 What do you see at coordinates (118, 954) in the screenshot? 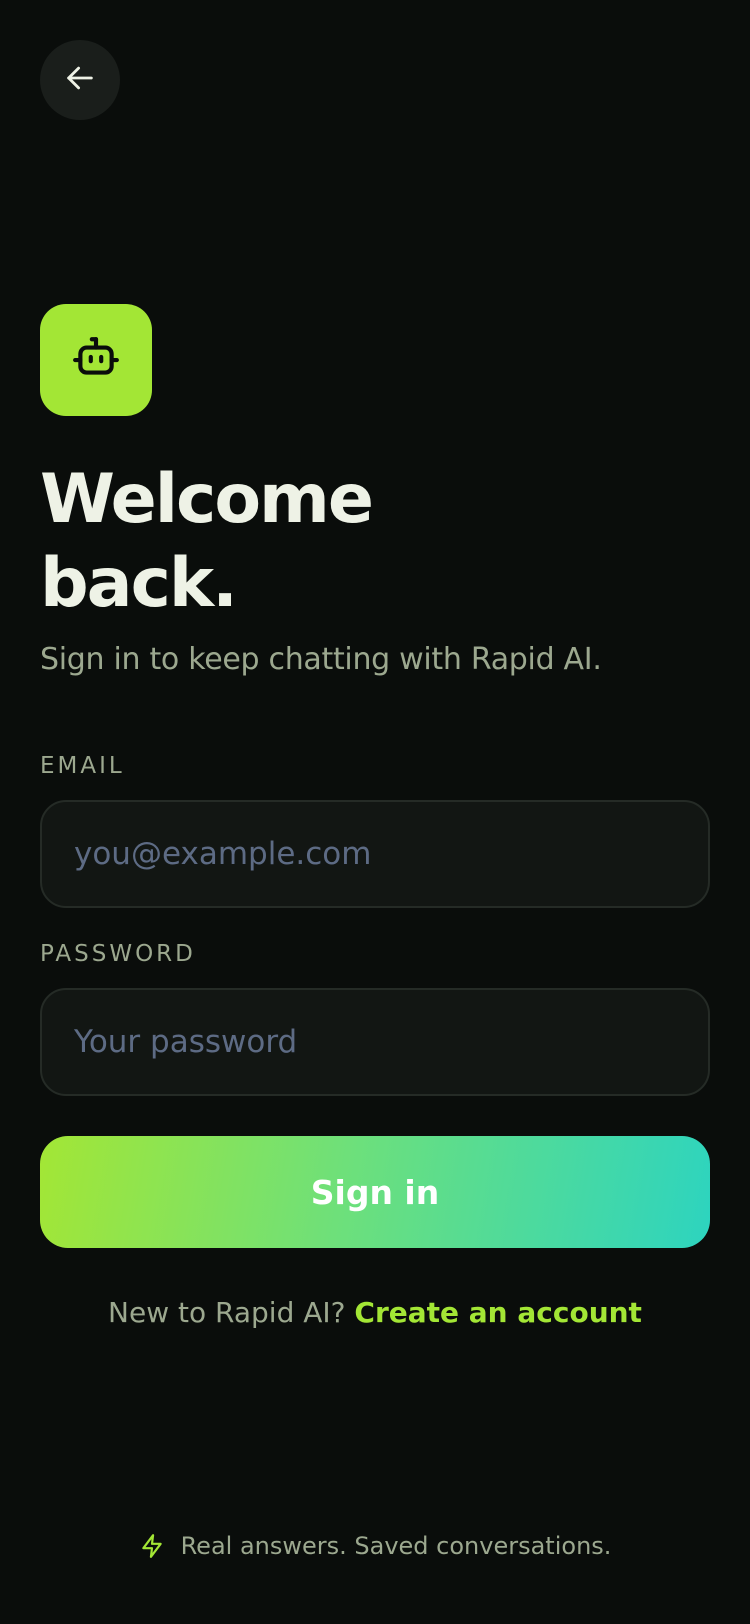
I see `password-label: PASSWORD` at bounding box center [118, 954].